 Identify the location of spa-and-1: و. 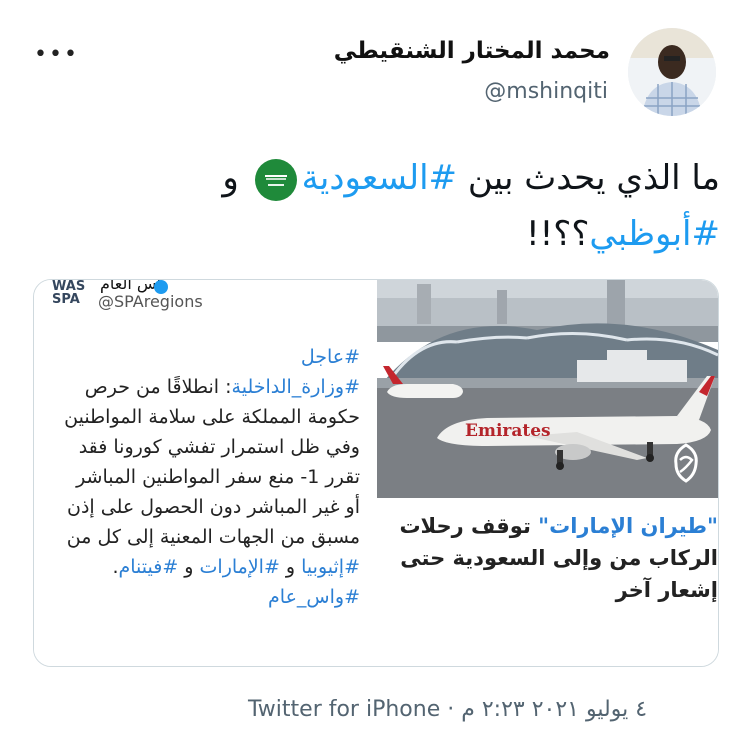
(290, 567).